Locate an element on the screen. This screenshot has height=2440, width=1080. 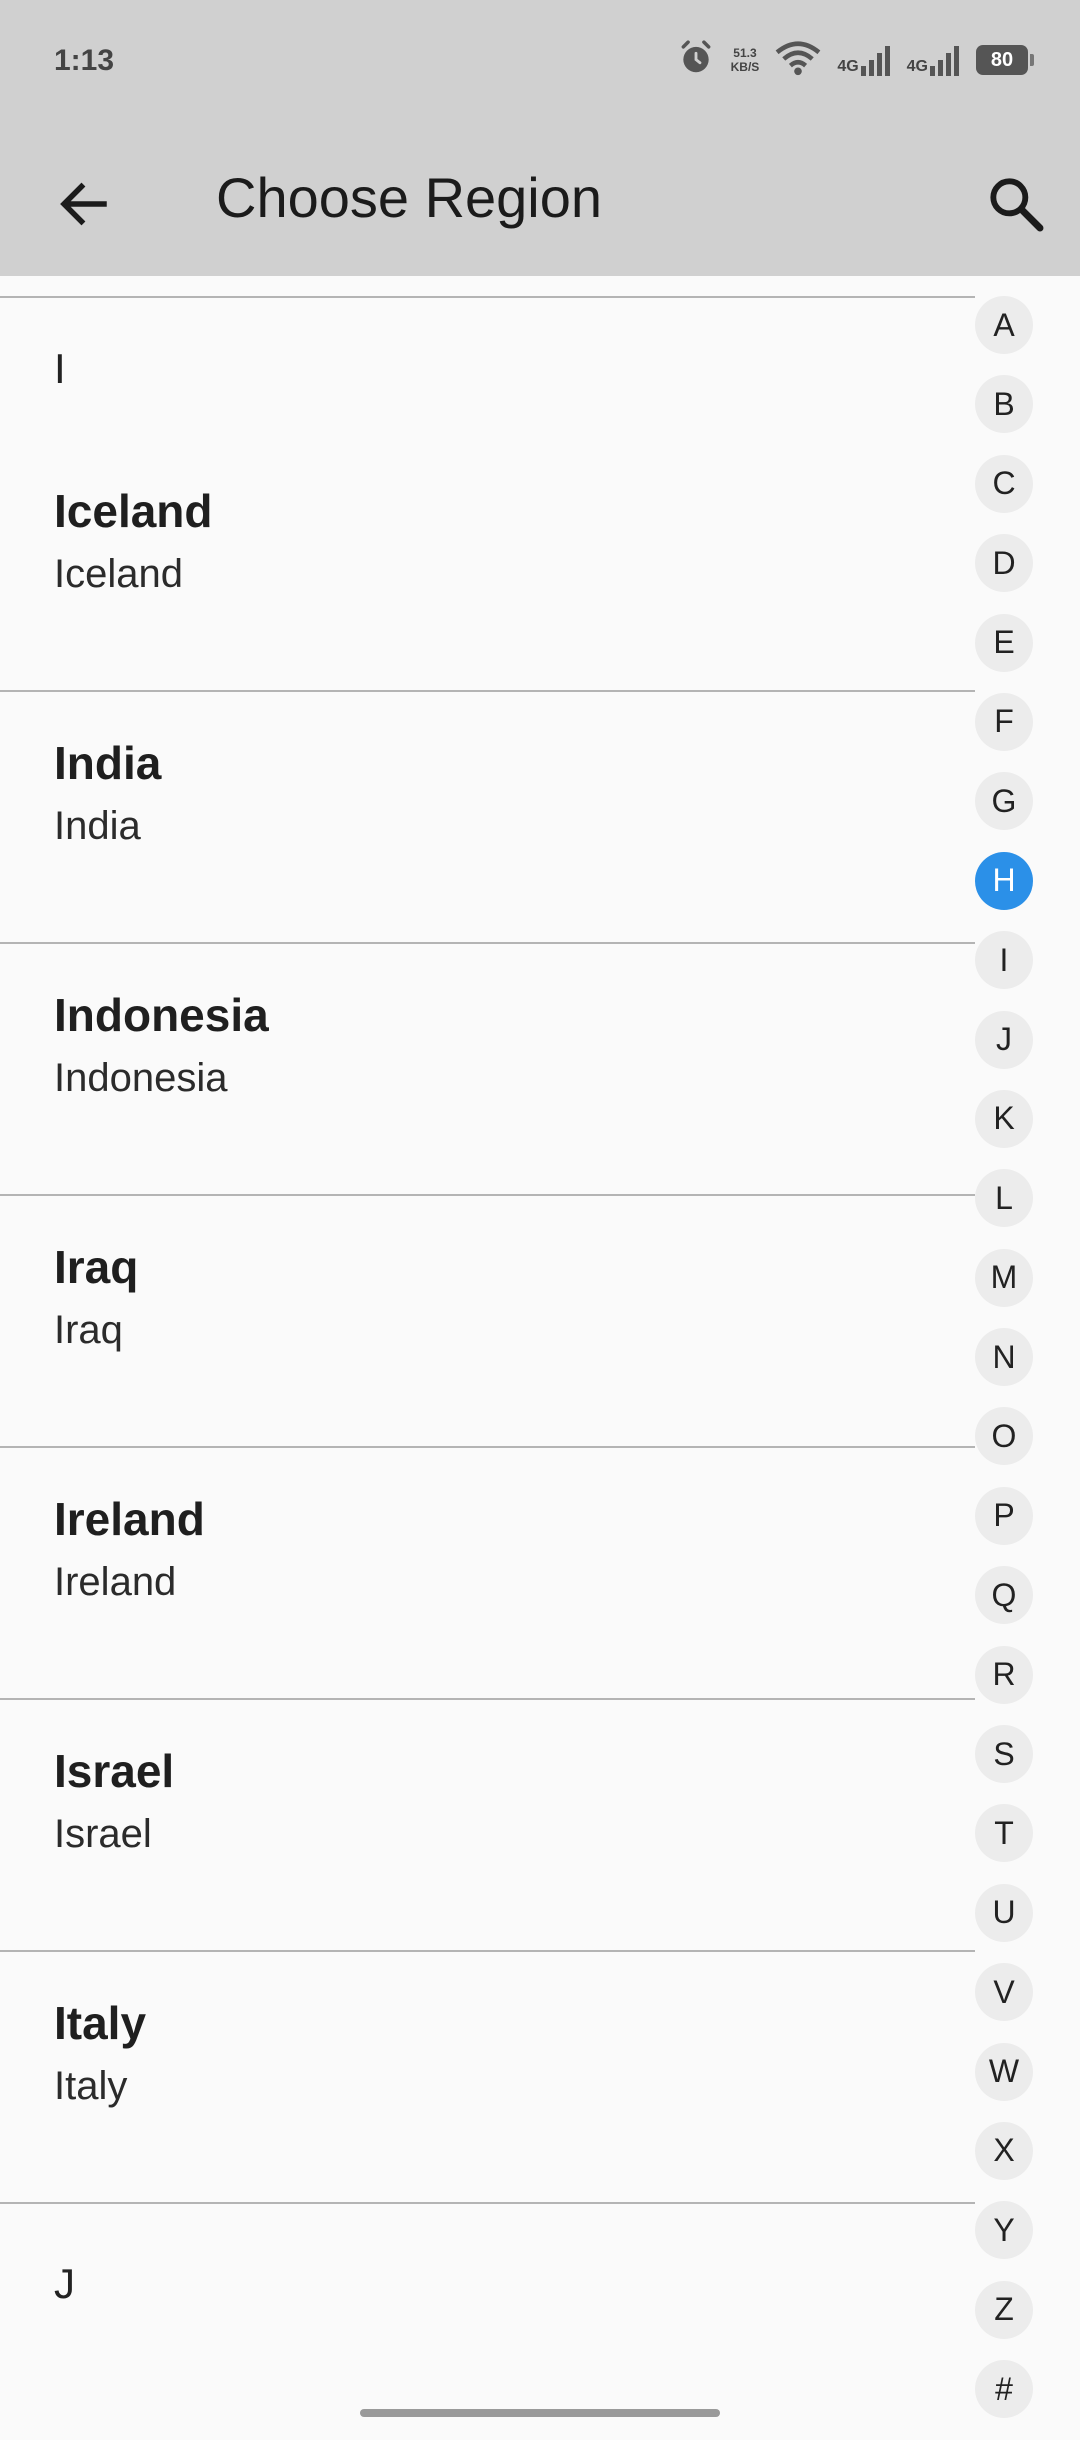
signal-sim1: 4G is located at coordinates (863, 60).